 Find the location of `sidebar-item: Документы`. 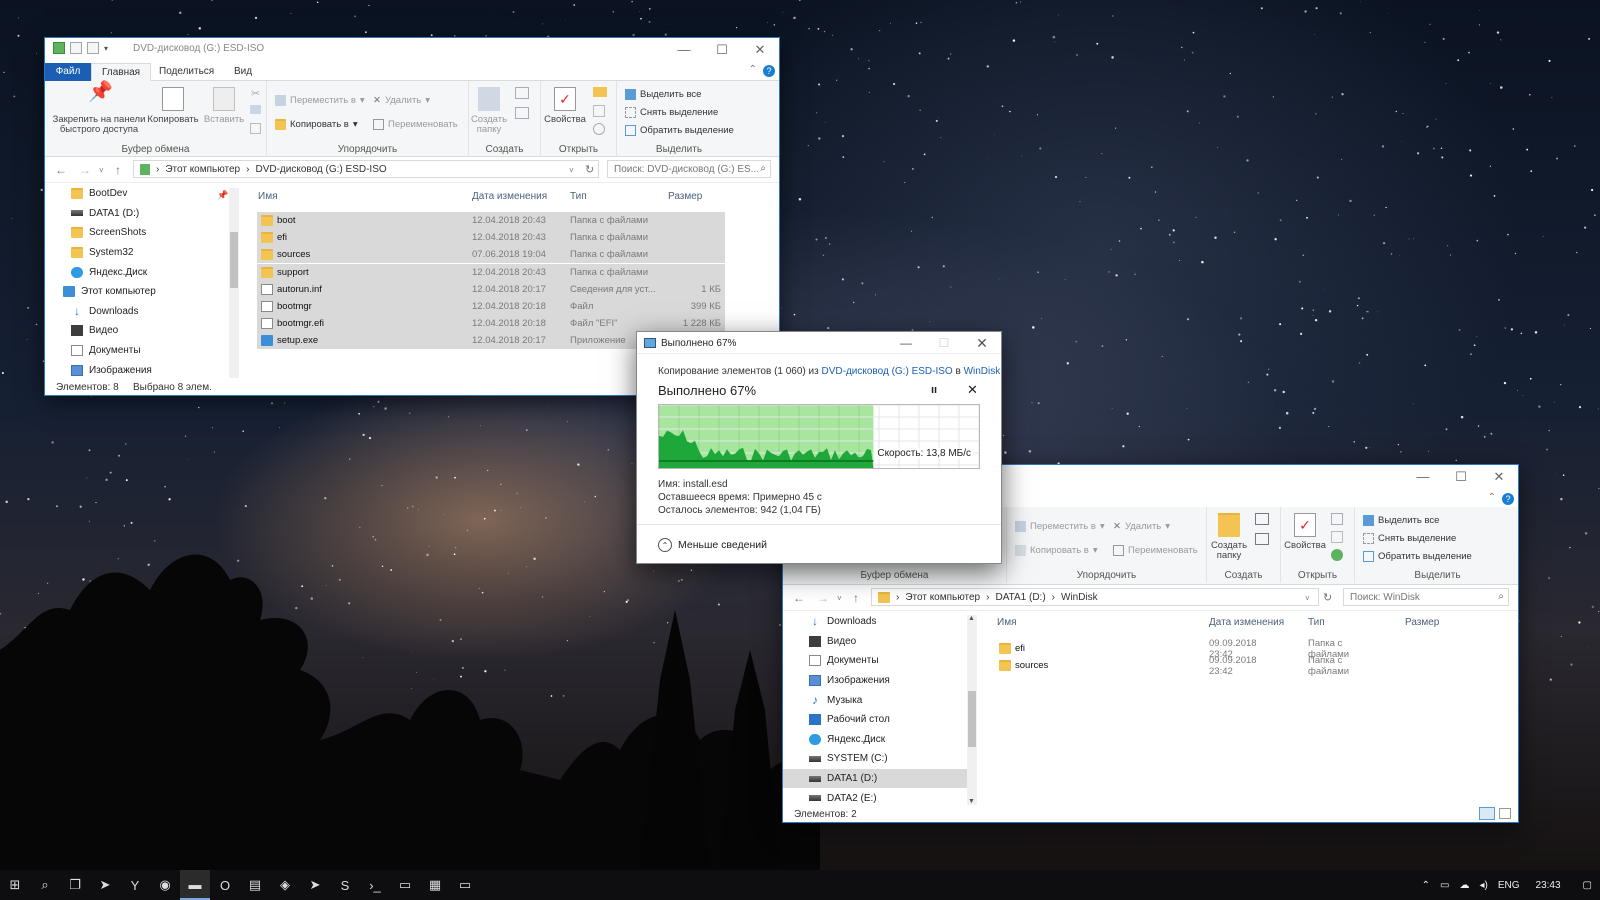

sidebar-item: Документы is located at coordinates (143, 351).